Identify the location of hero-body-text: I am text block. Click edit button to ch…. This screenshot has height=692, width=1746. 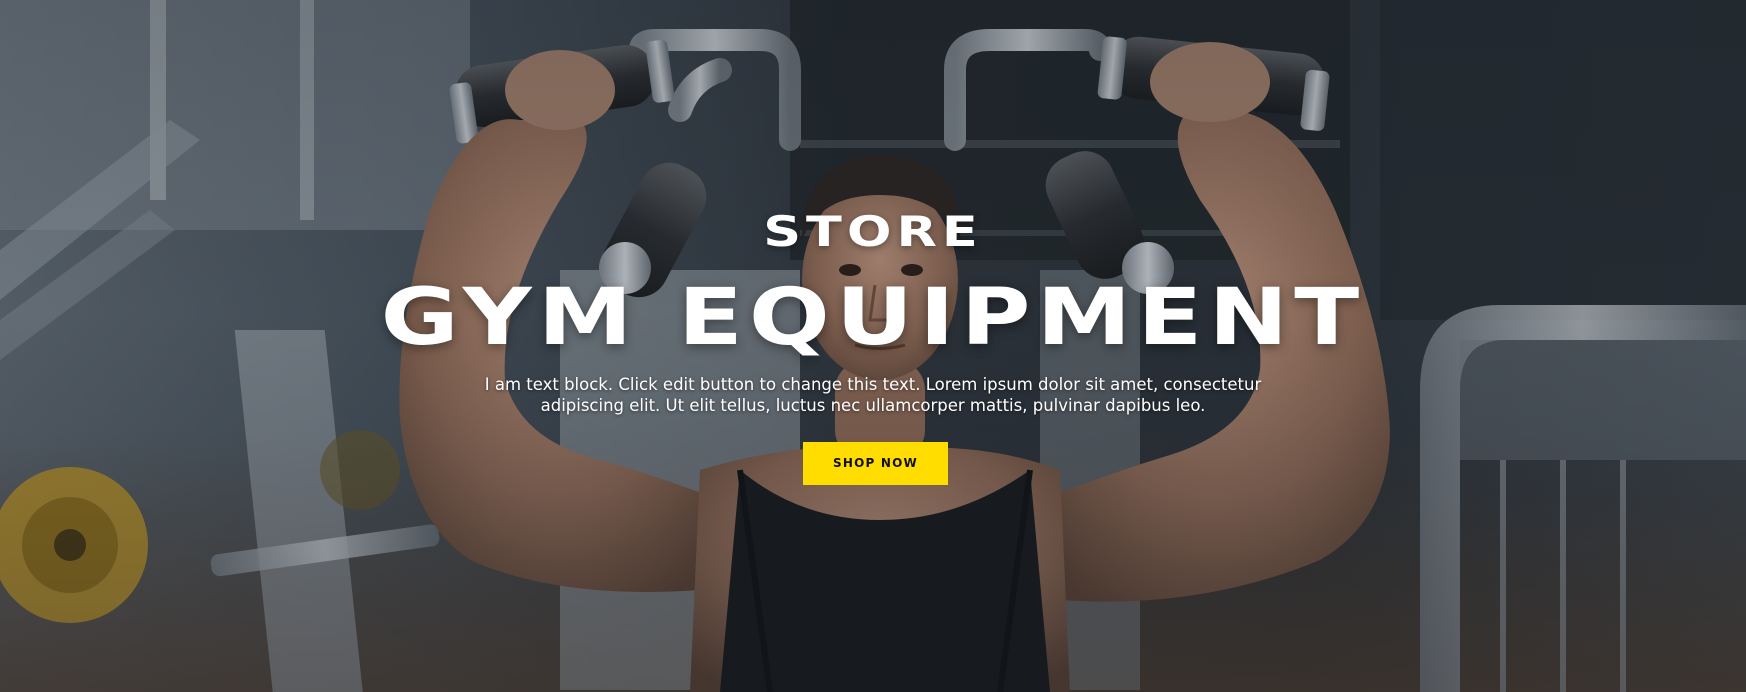
(873, 395).